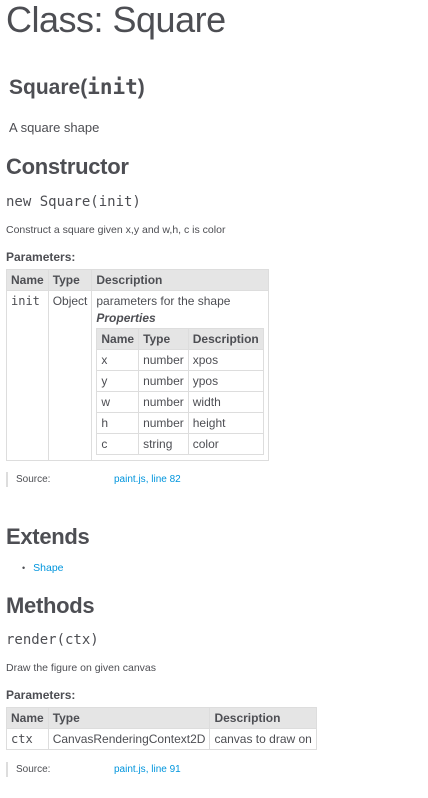  I want to click on method-params-heading: Parameters:, so click(41, 695).